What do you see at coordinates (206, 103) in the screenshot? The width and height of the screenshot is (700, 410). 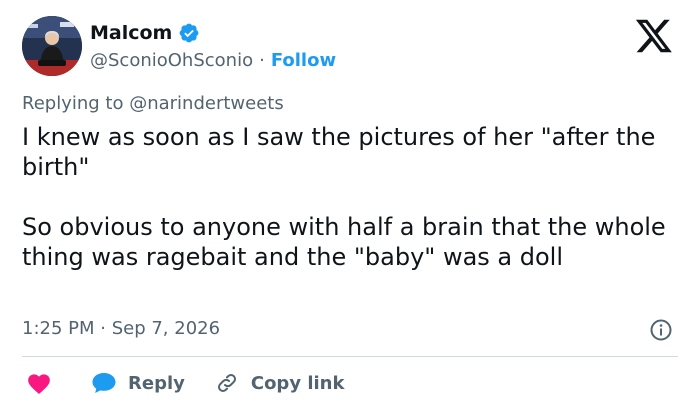 I see `replying-to-mention: @narindertweets` at bounding box center [206, 103].